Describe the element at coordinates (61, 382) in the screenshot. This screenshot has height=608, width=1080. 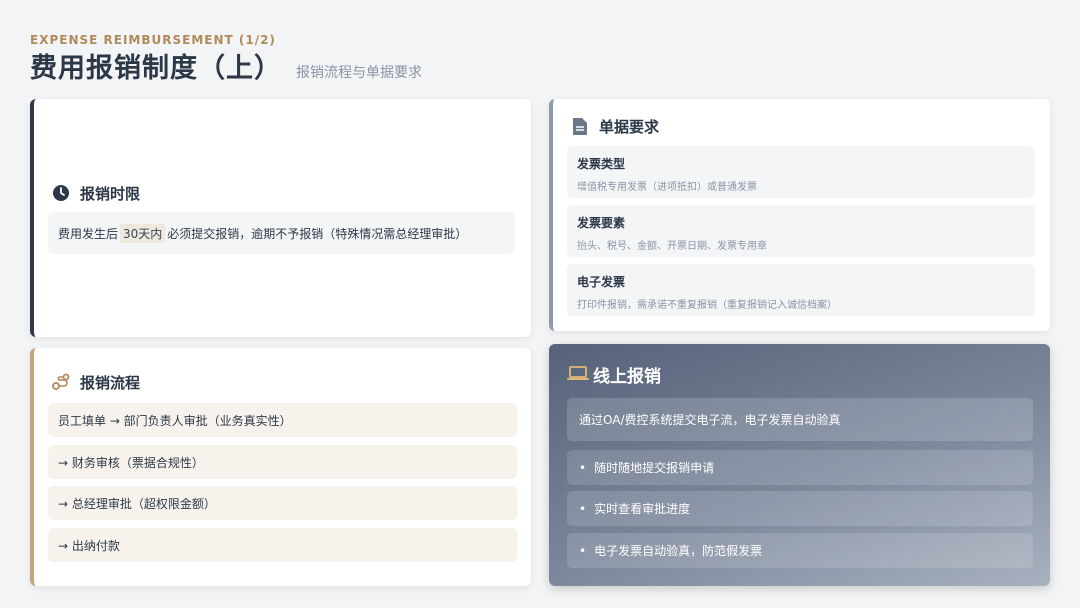
I see `route-icon` at that location.